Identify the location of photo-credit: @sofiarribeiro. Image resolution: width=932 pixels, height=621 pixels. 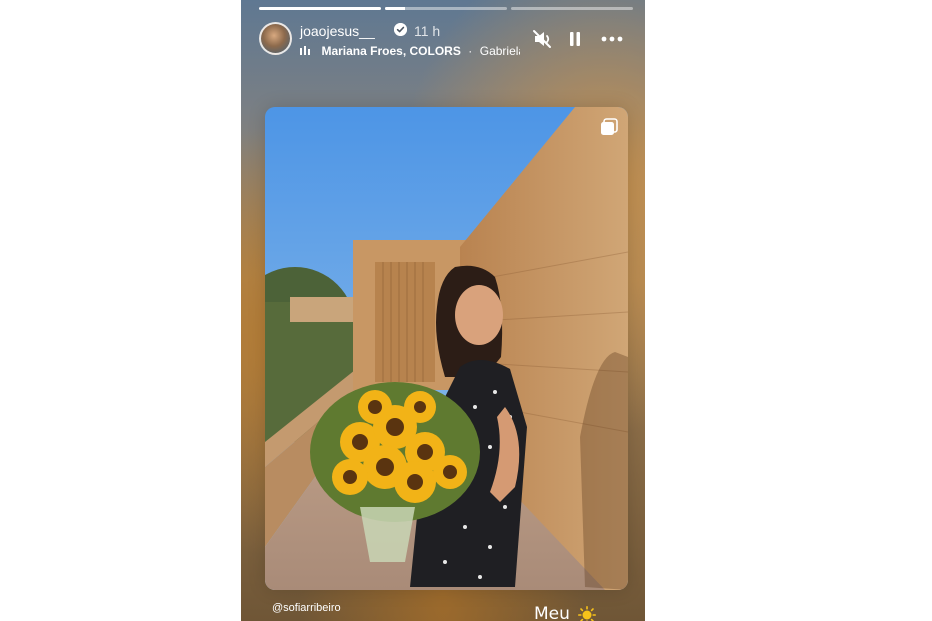
(306, 608).